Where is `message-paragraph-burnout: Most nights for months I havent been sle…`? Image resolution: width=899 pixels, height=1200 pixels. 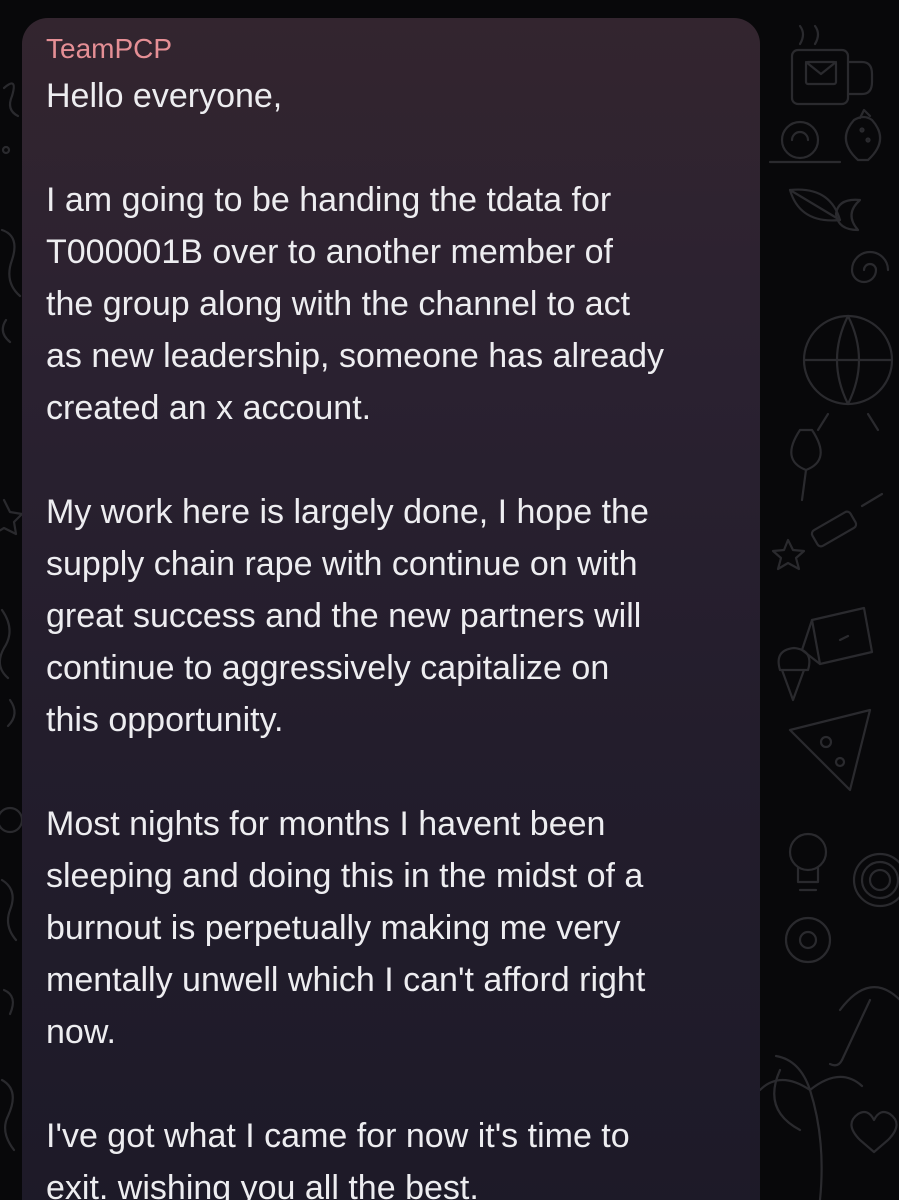 message-paragraph-burnout: Most nights for months I havent been sle… is located at coordinates (346, 928).